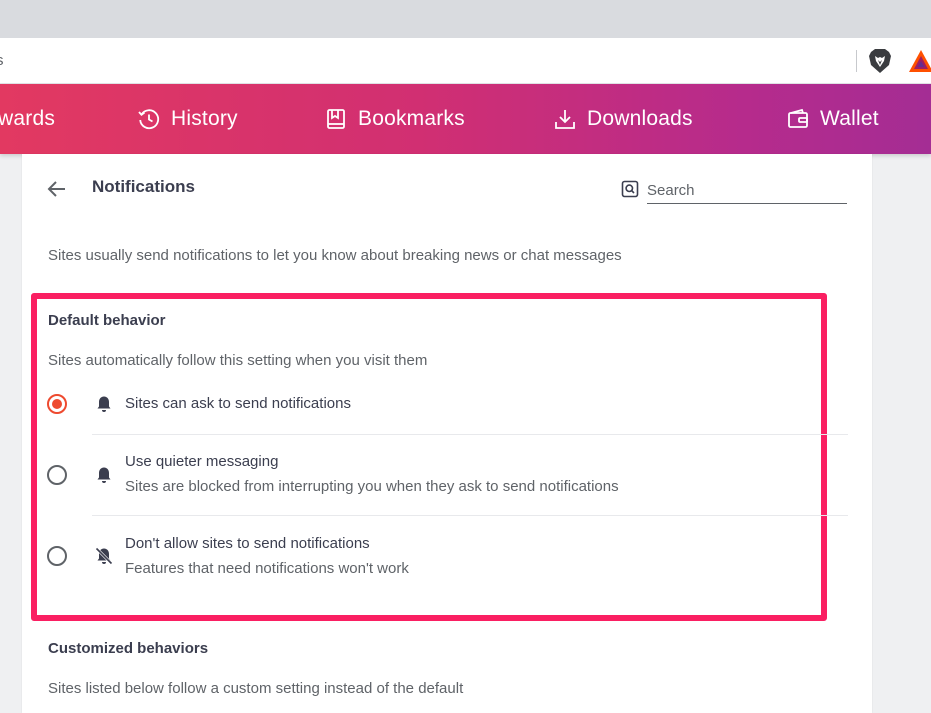 The image size is (931, 713). I want to click on brave-rewards-triangle-icon, so click(919, 61).